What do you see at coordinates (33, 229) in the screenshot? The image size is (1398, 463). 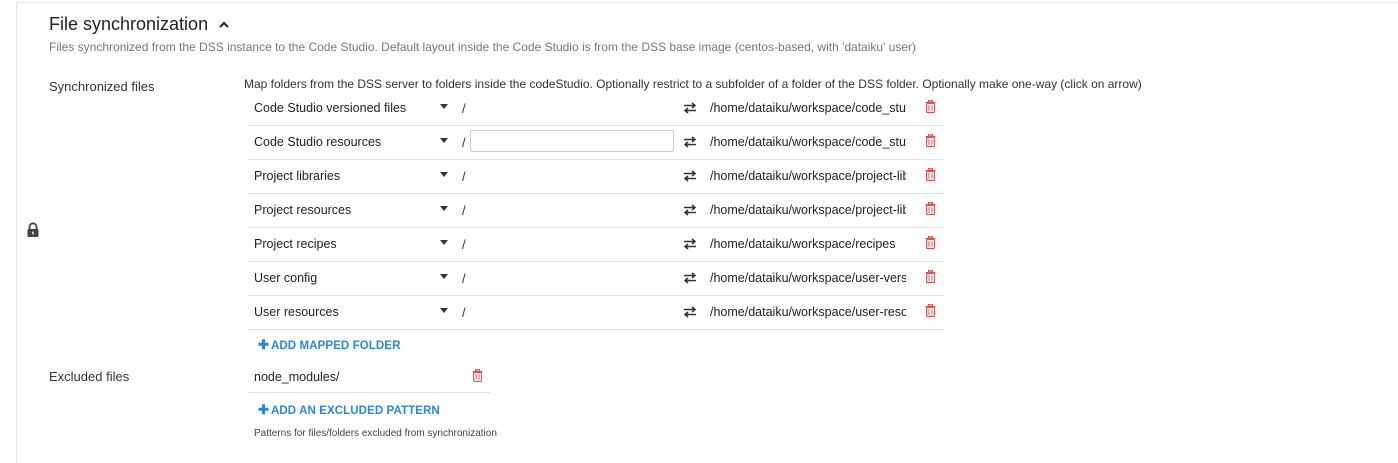 I see `lock-icon` at bounding box center [33, 229].